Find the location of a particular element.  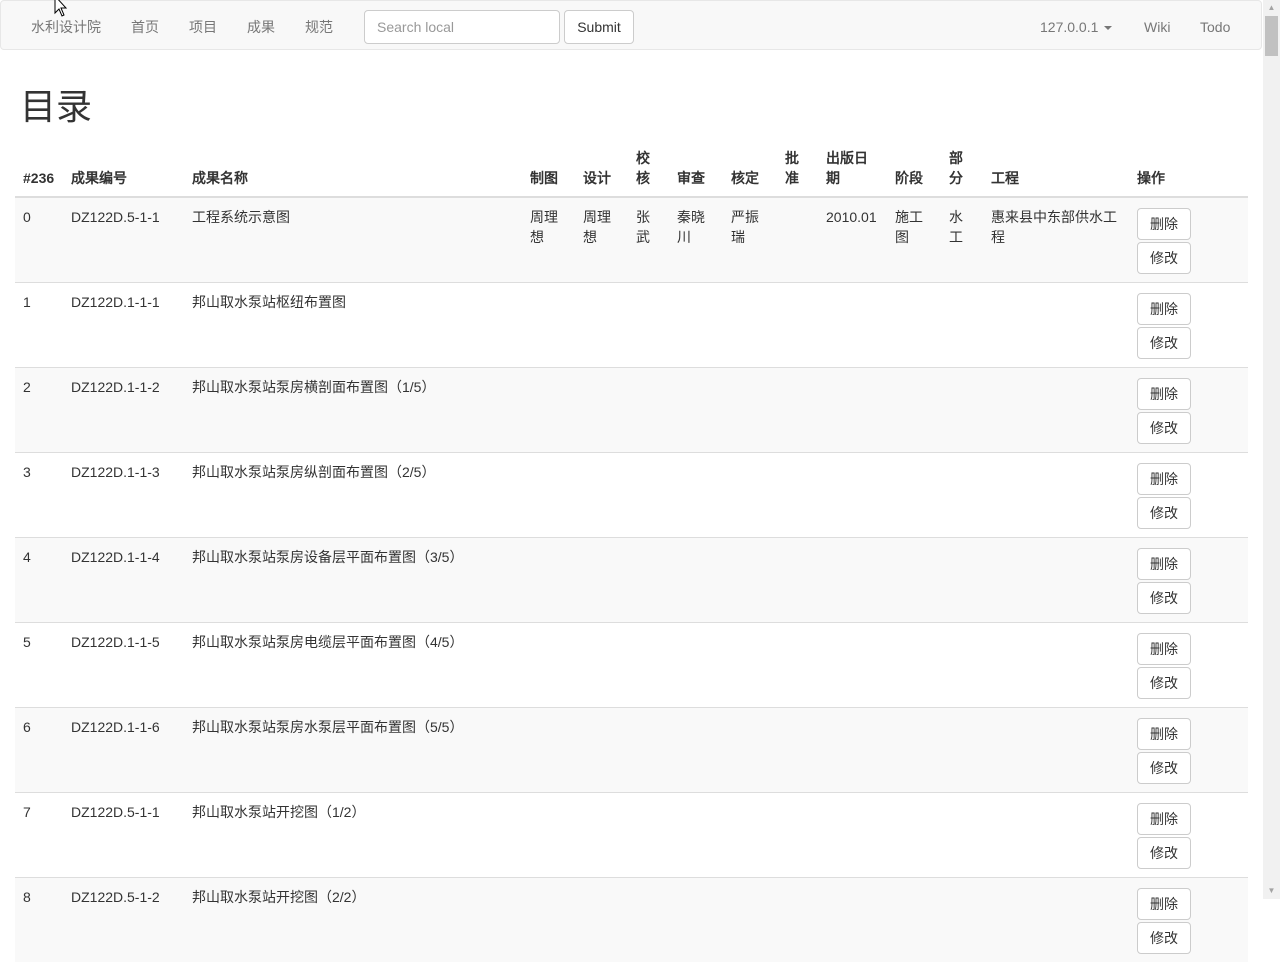

ip-dropdown: 127.0.0.1 is located at coordinates (1076, 27).